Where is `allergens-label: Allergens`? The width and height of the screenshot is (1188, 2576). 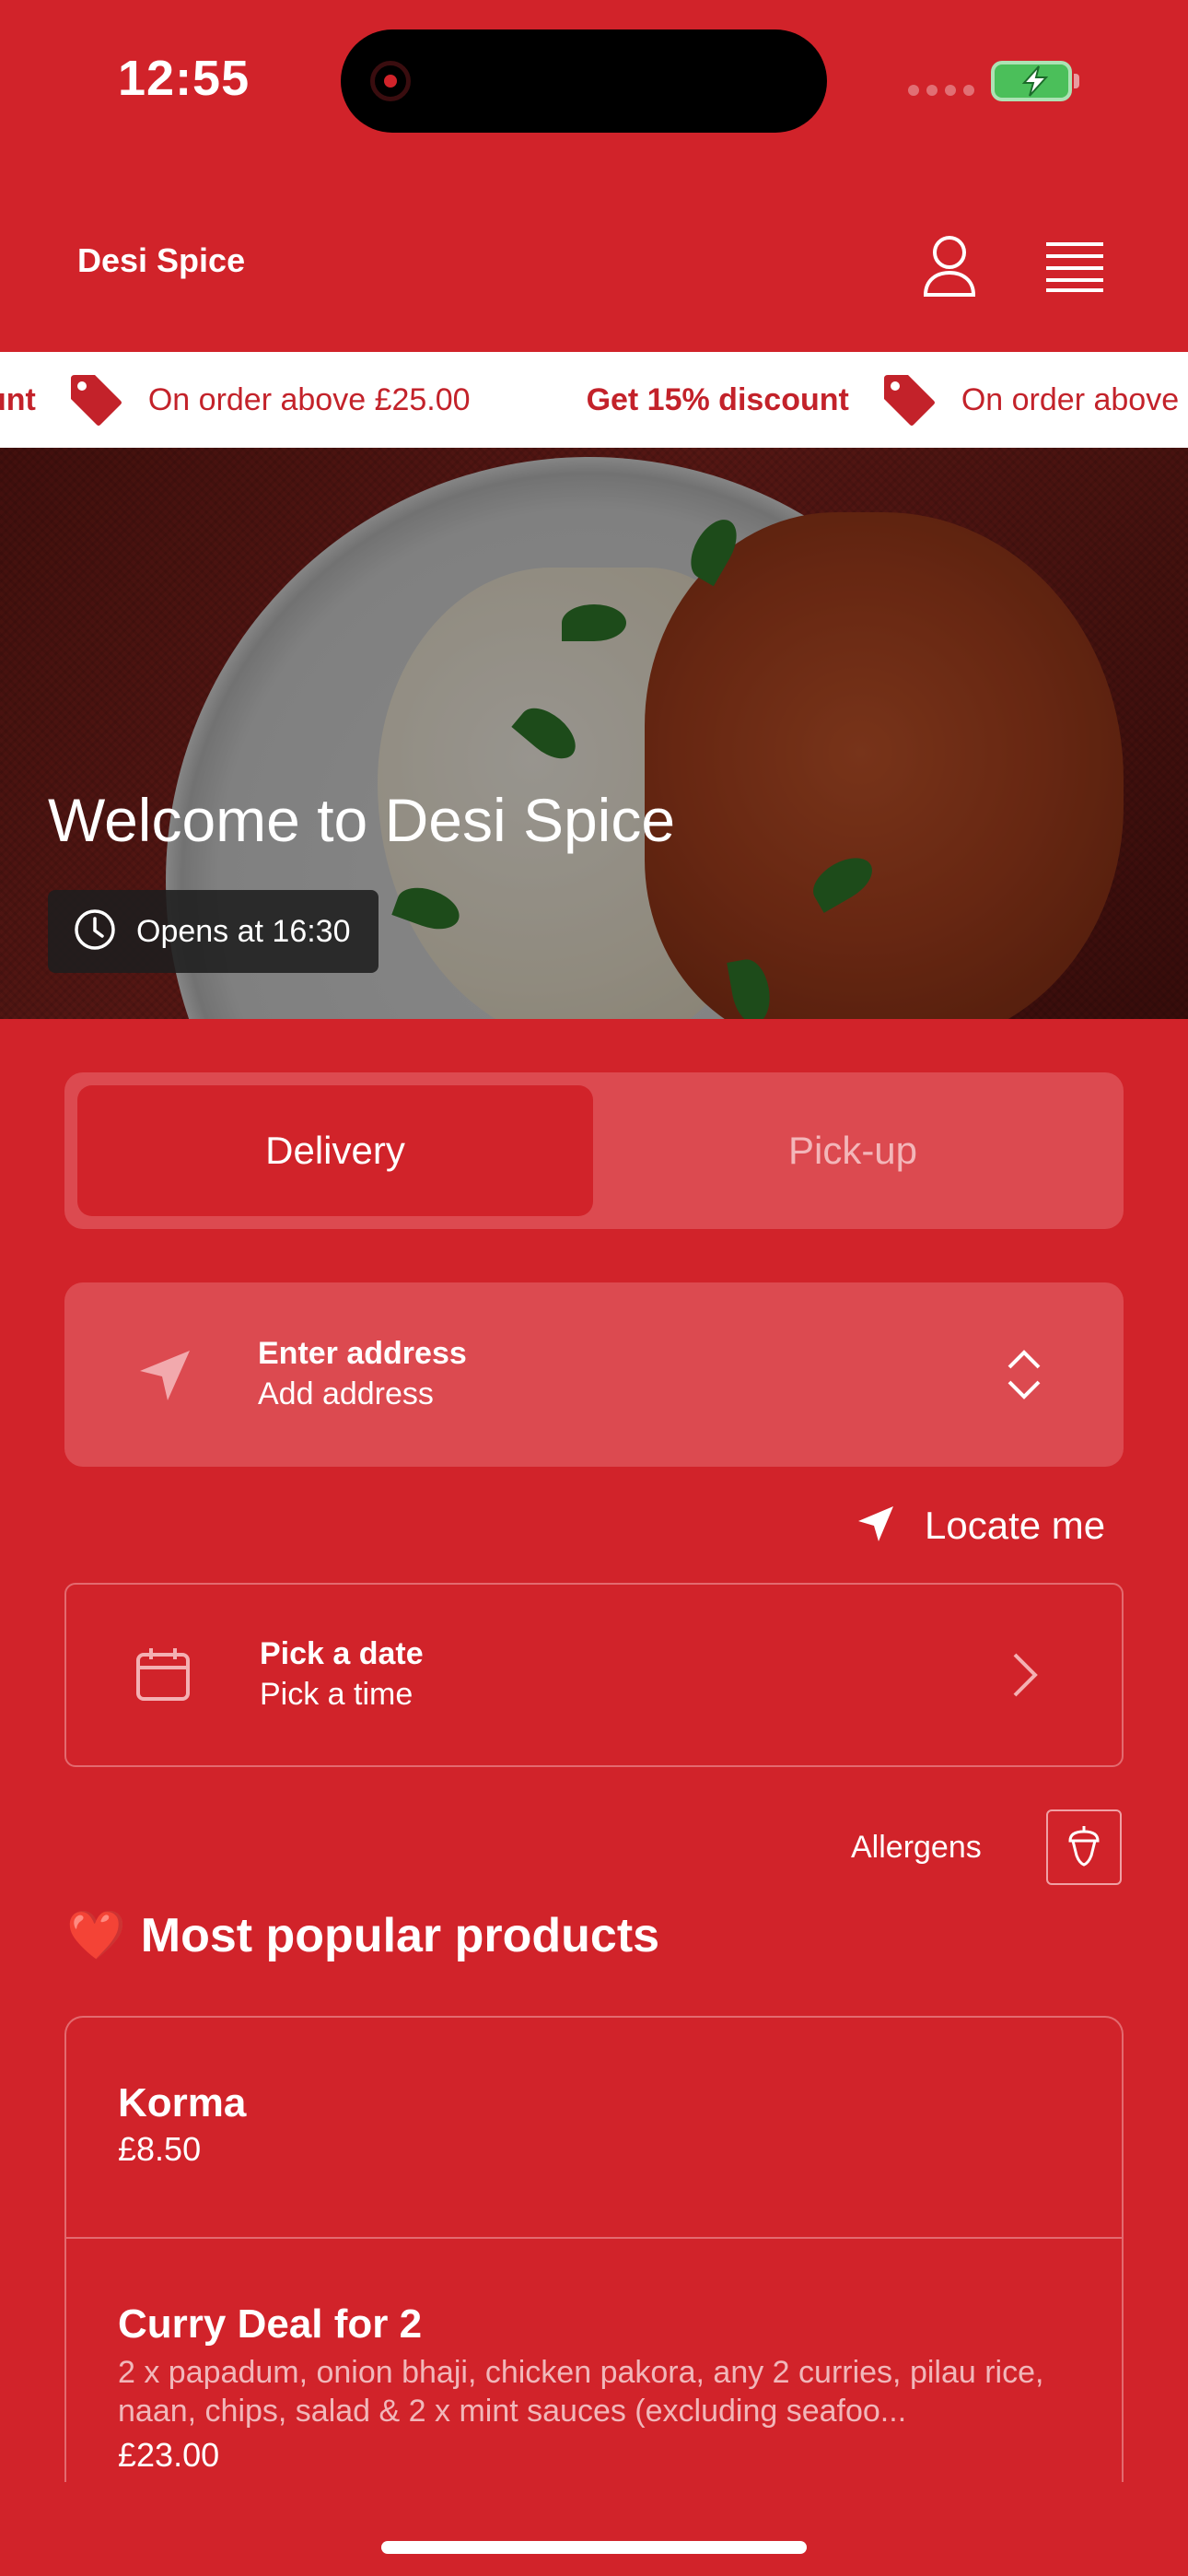 allergens-label: Allergens is located at coordinates (916, 1847).